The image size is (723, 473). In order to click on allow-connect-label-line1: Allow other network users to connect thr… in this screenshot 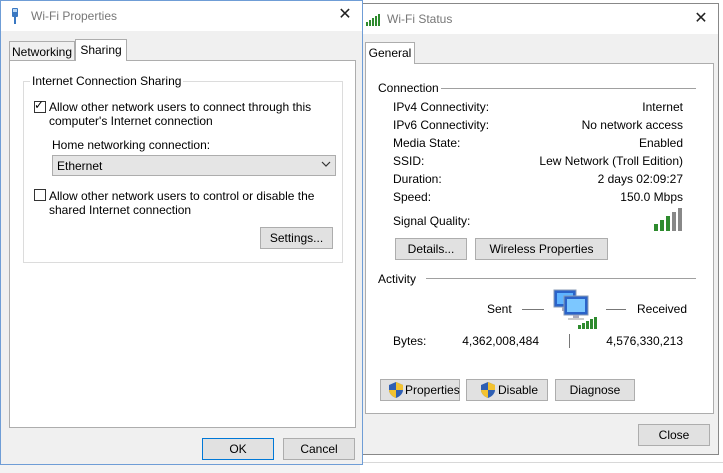, I will do `click(180, 107)`.